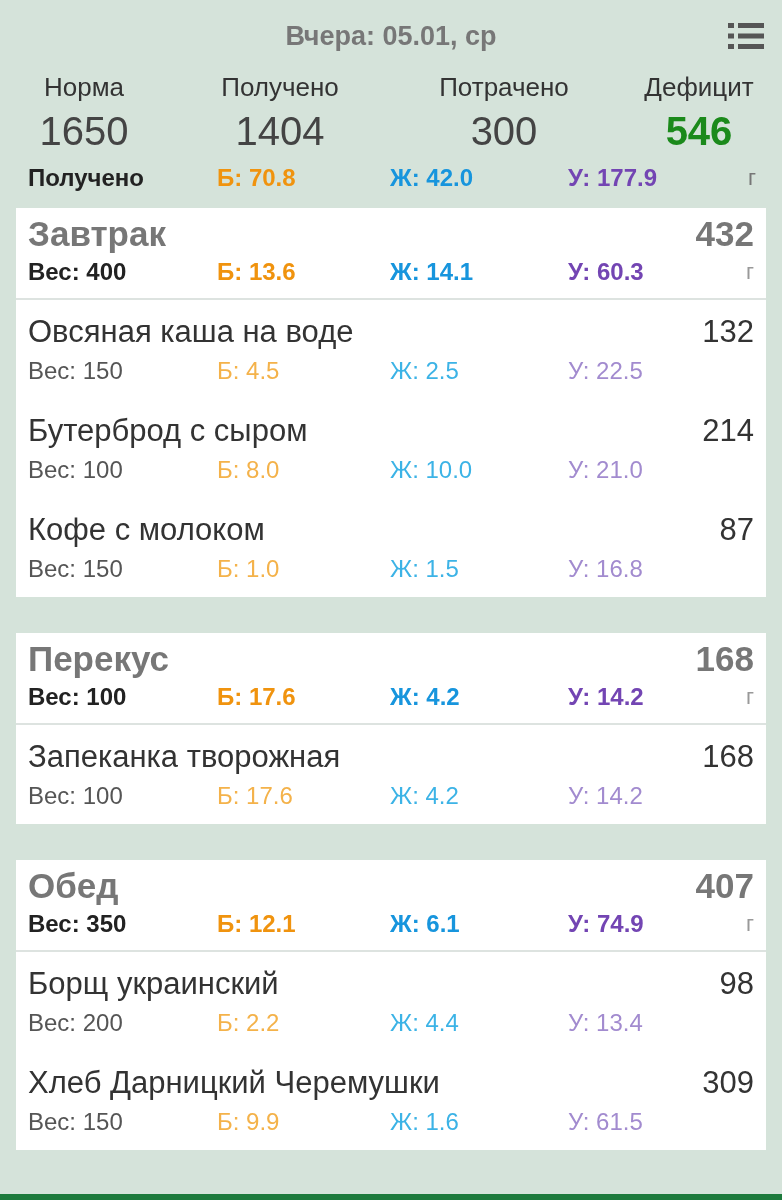 The image size is (782, 1200). Describe the element at coordinates (249, 1122) in the screenshot. I see `food-protein: Б: 9.9` at that location.